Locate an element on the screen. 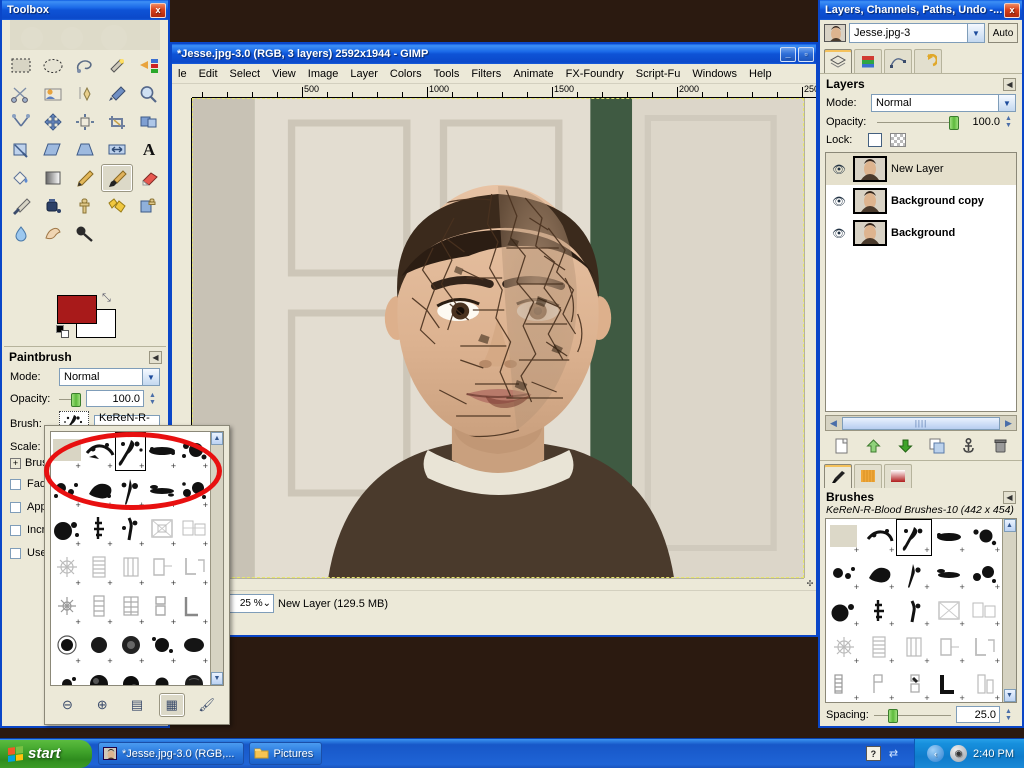 The height and width of the screenshot is (768, 1024). flip-tool is located at coordinates (117, 150).